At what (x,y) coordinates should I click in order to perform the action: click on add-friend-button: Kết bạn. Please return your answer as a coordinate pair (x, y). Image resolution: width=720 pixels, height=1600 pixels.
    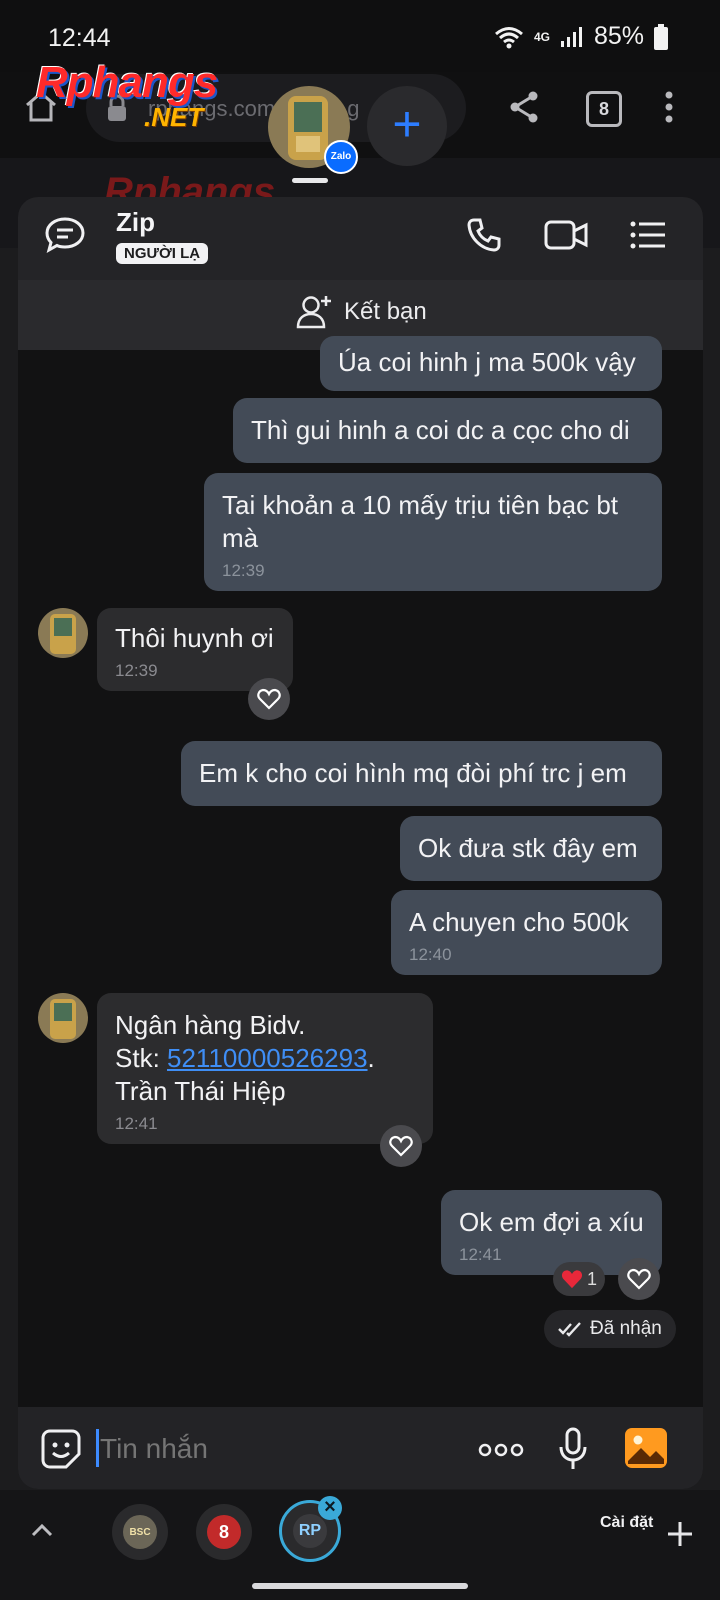
    Looking at the image, I should click on (361, 312).